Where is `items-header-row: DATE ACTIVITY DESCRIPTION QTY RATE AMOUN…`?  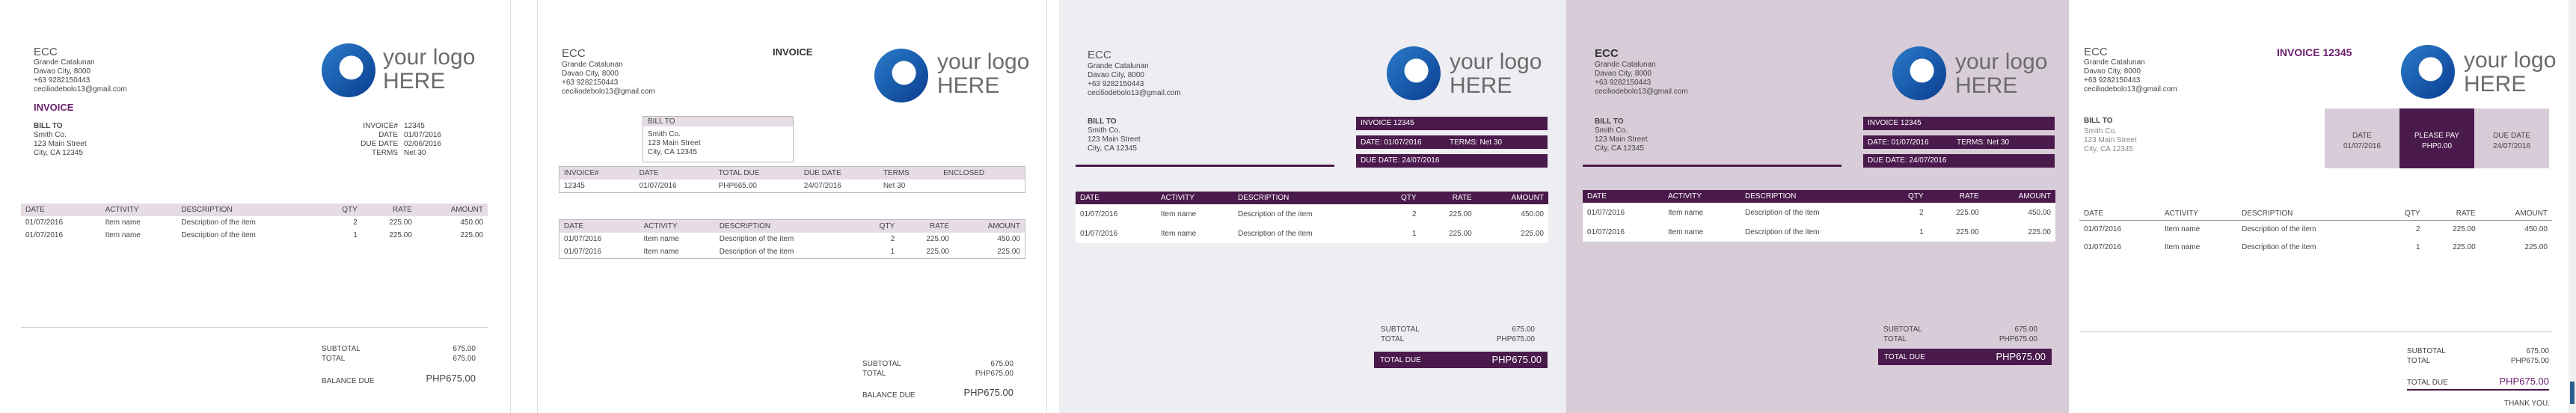
items-header-row: DATE ACTIVITY DESCRIPTION QTY RATE AMOUN… is located at coordinates (254, 210).